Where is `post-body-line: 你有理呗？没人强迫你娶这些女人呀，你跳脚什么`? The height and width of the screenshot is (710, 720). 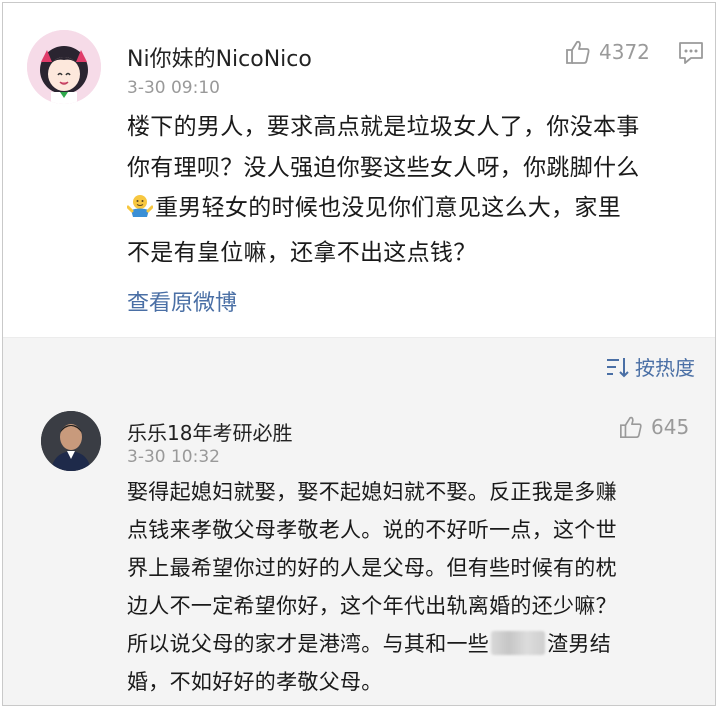
post-body-line: 你有理呗？没人强迫你娶这些女人呀，你跳脚什么 is located at coordinates (383, 167).